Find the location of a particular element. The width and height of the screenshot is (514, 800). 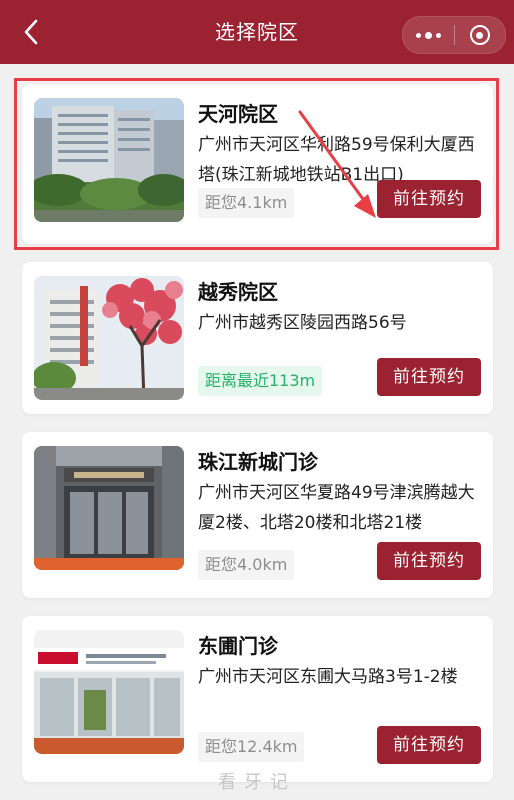

campus-name: 东圃门诊 is located at coordinates (238, 646).